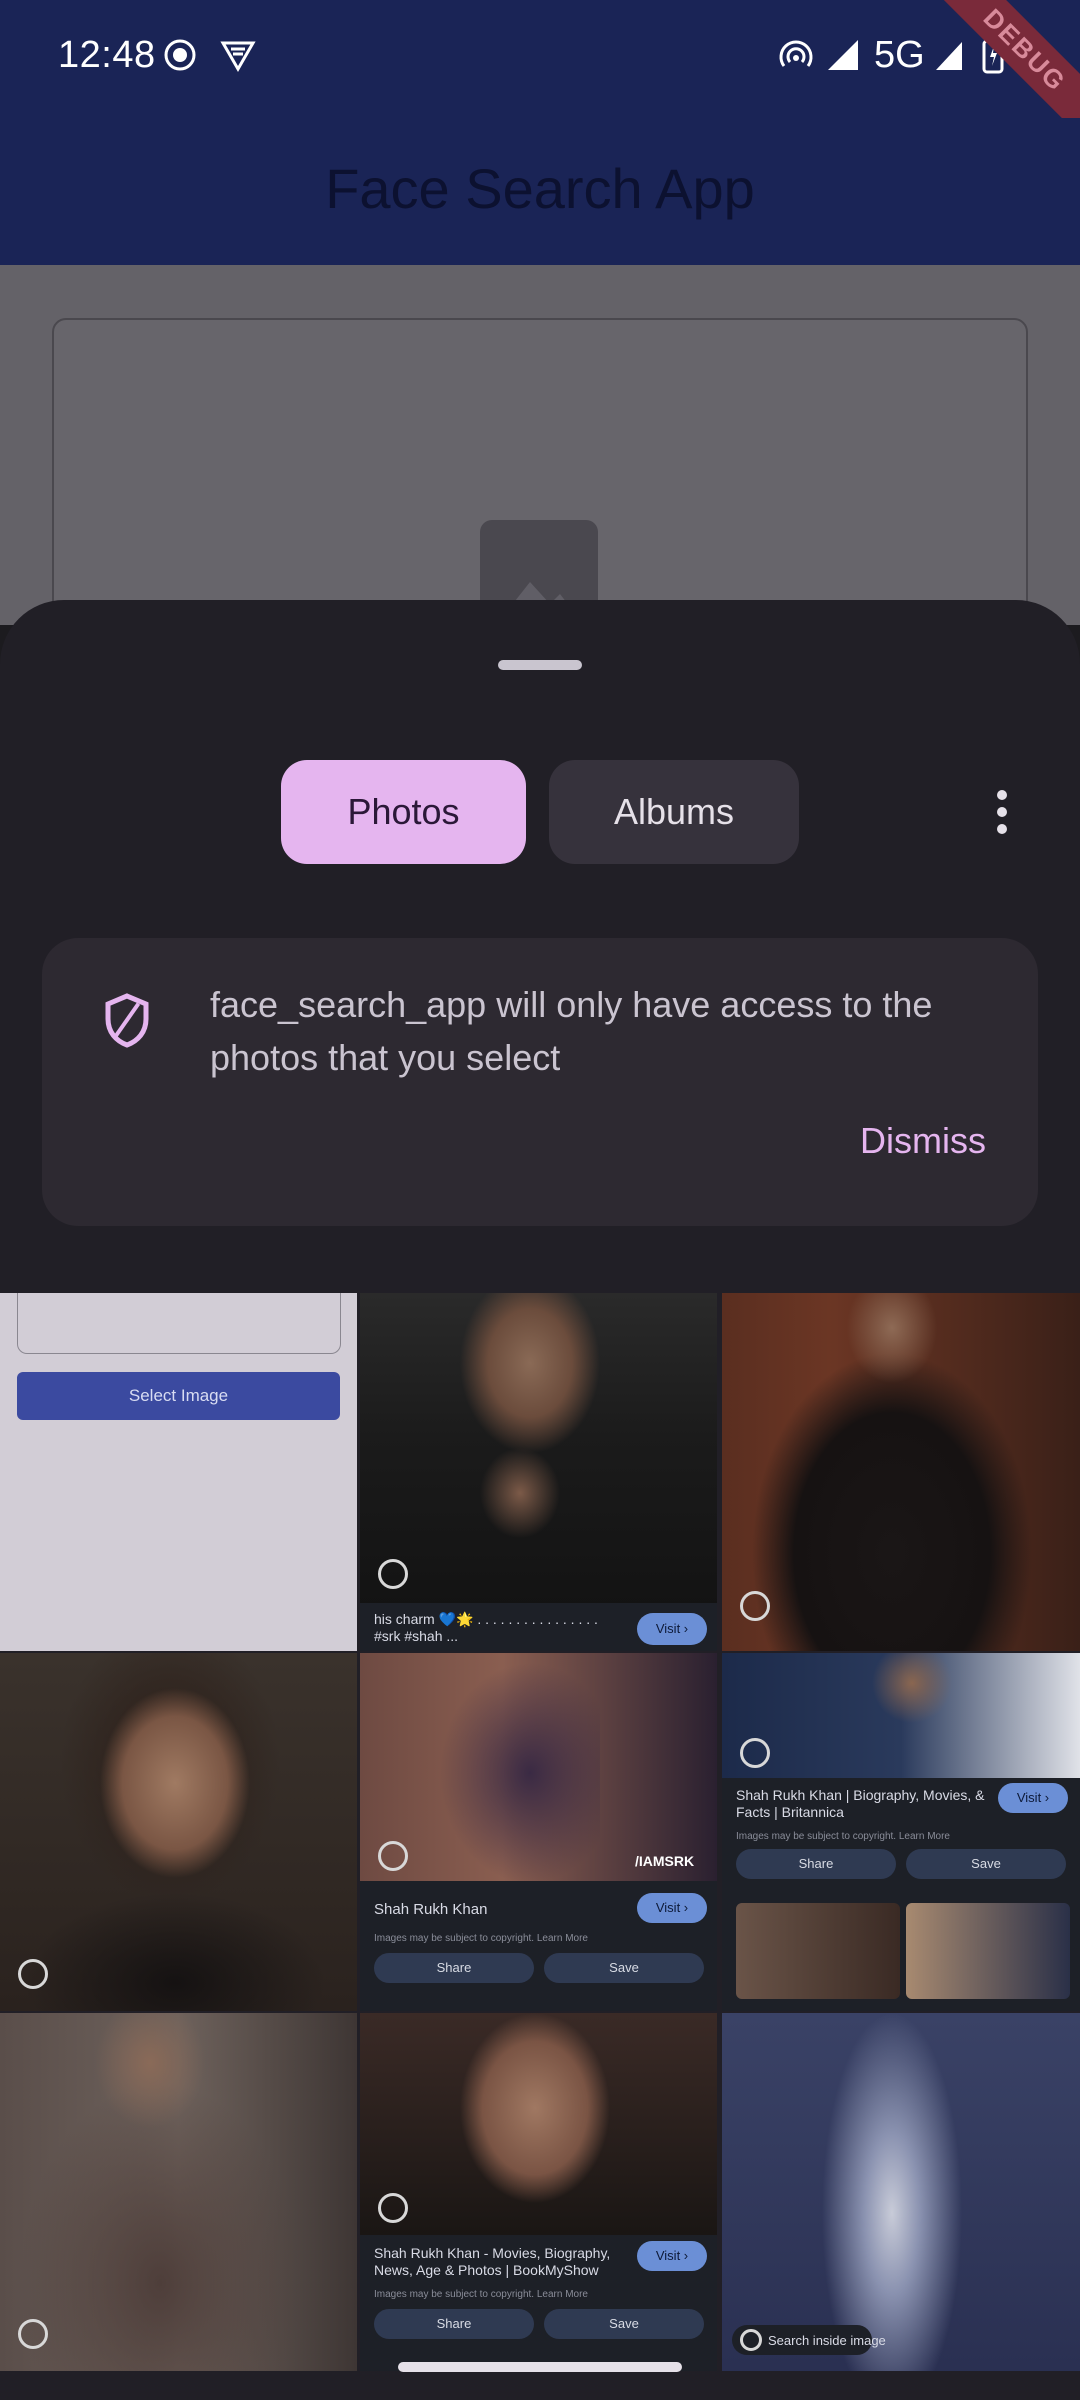  What do you see at coordinates (431, 1909) in the screenshot?
I see `result-title: Shah Rukh Khan` at bounding box center [431, 1909].